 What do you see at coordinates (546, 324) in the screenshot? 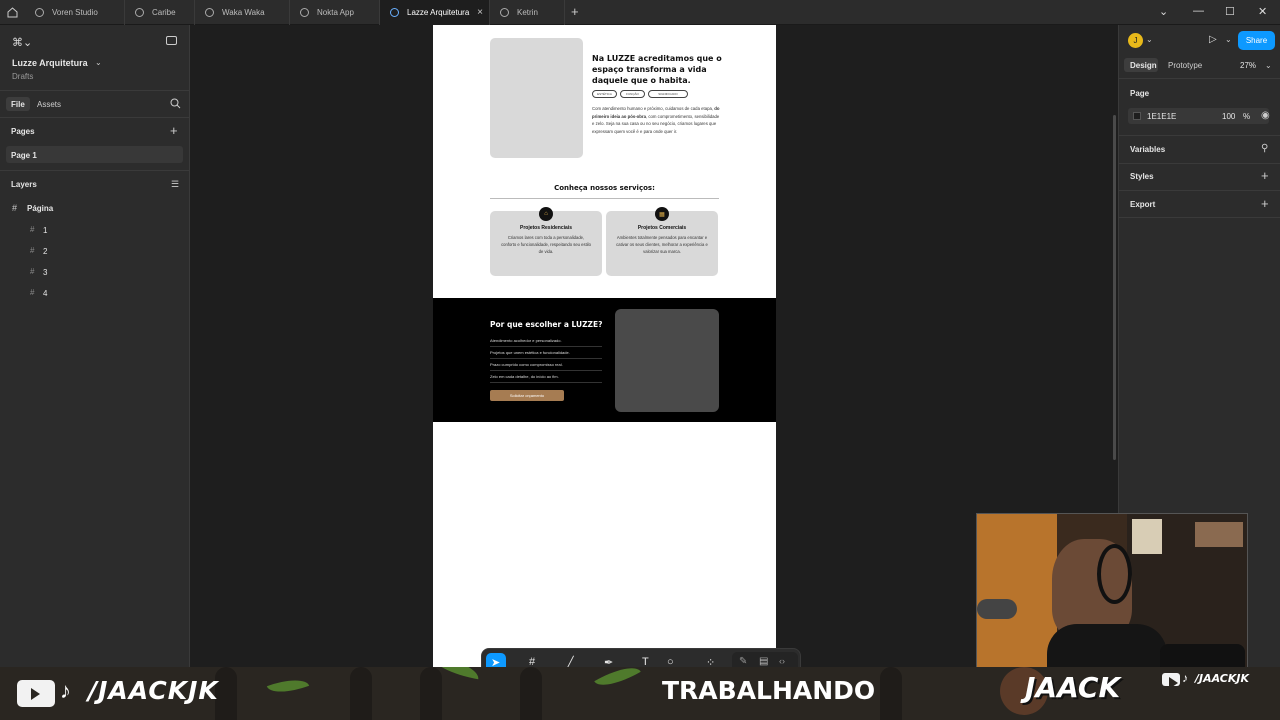
I see `why-heading: Por que escolher a LUZZE?` at bounding box center [546, 324].